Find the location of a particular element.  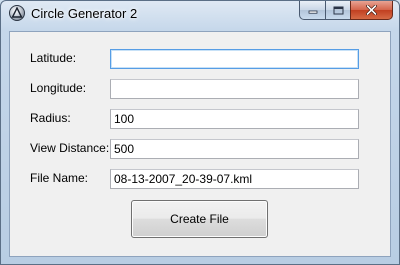

radius-label: Radius: is located at coordinates (50, 118).